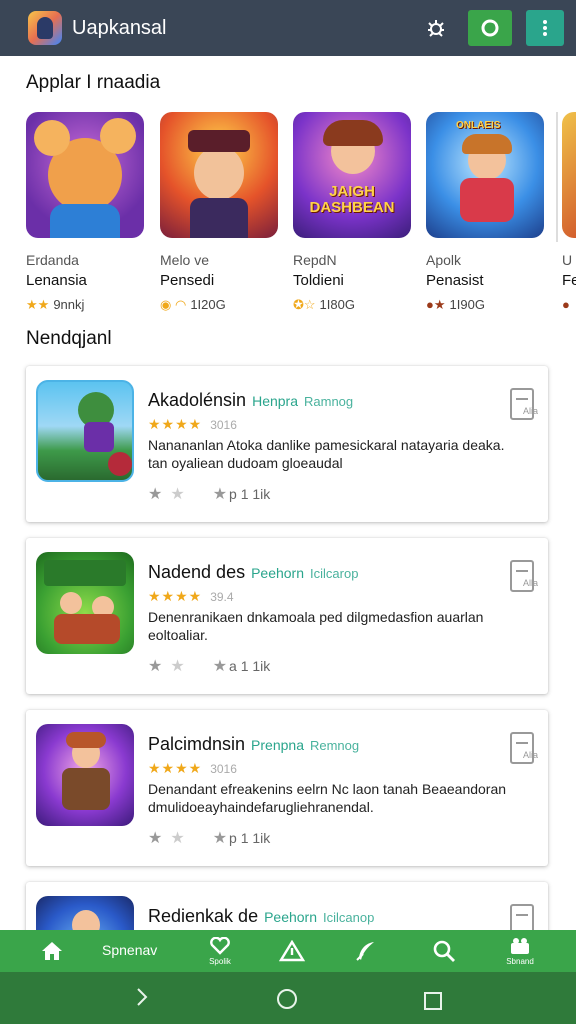 This screenshot has height=1024, width=576. I want to click on featured-app-name: Penasist, so click(455, 280).